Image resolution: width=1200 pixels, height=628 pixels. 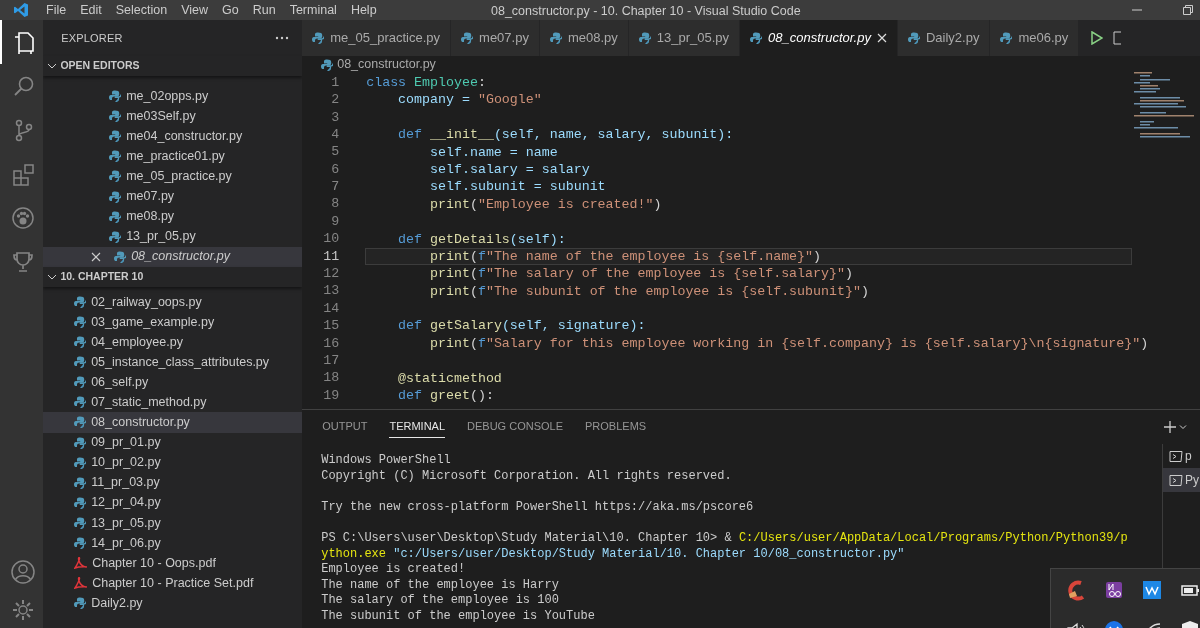 What do you see at coordinates (173, 216) in the screenshot?
I see `explorer-entry: me08.py` at bounding box center [173, 216].